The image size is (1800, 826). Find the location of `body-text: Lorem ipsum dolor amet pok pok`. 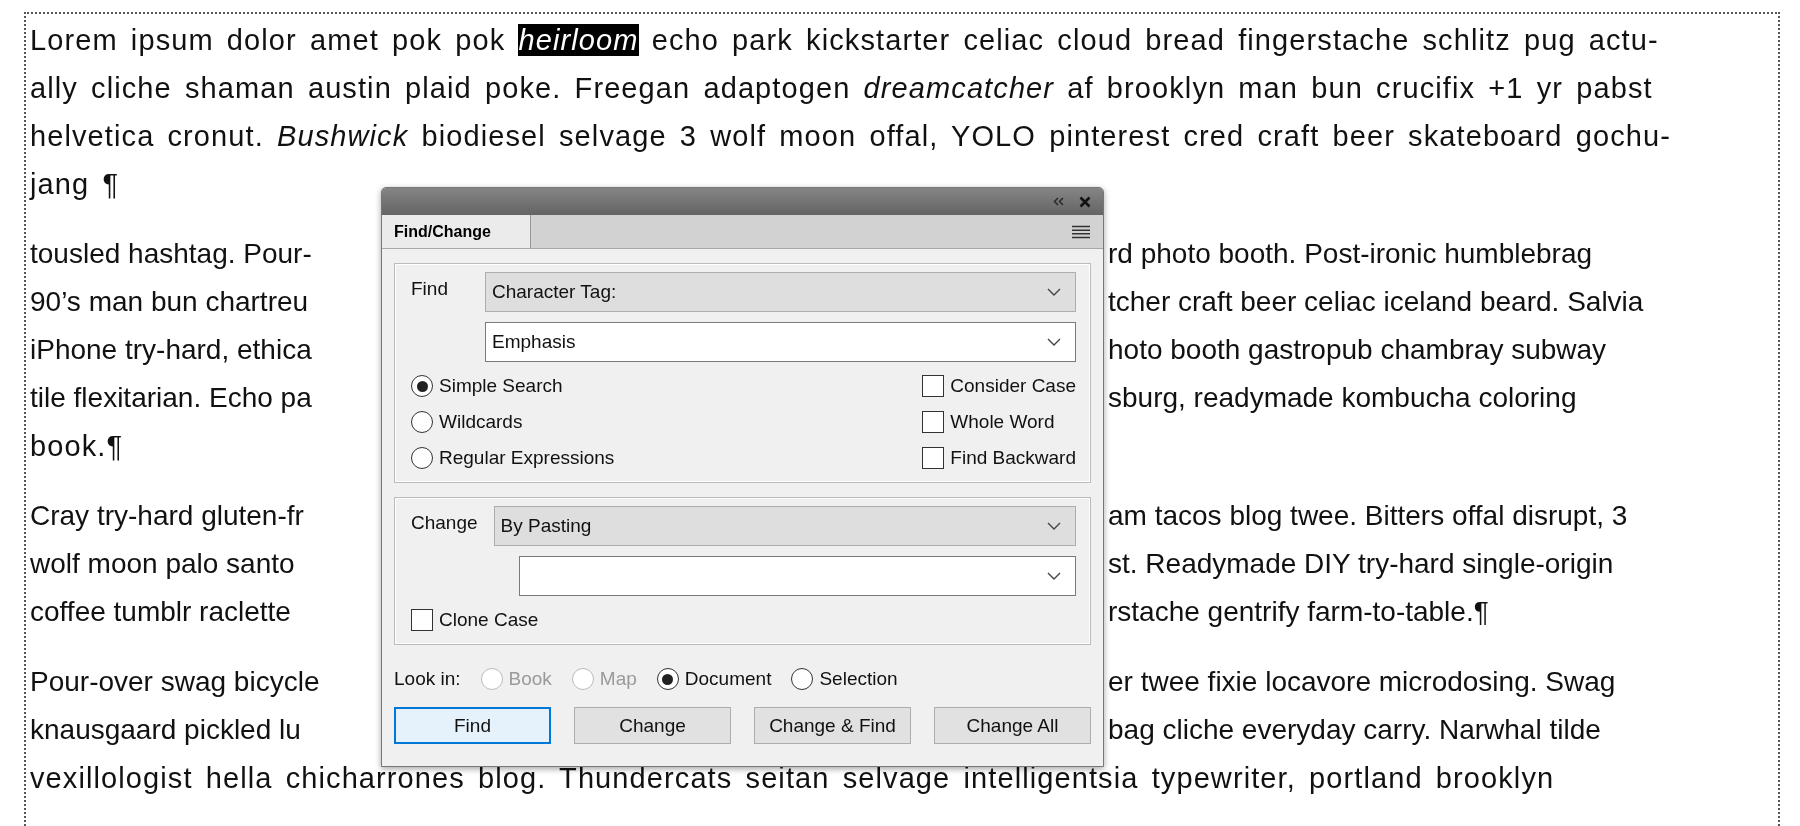

body-text: Lorem ipsum dolor amet pok pok is located at coordinates (268, 40).